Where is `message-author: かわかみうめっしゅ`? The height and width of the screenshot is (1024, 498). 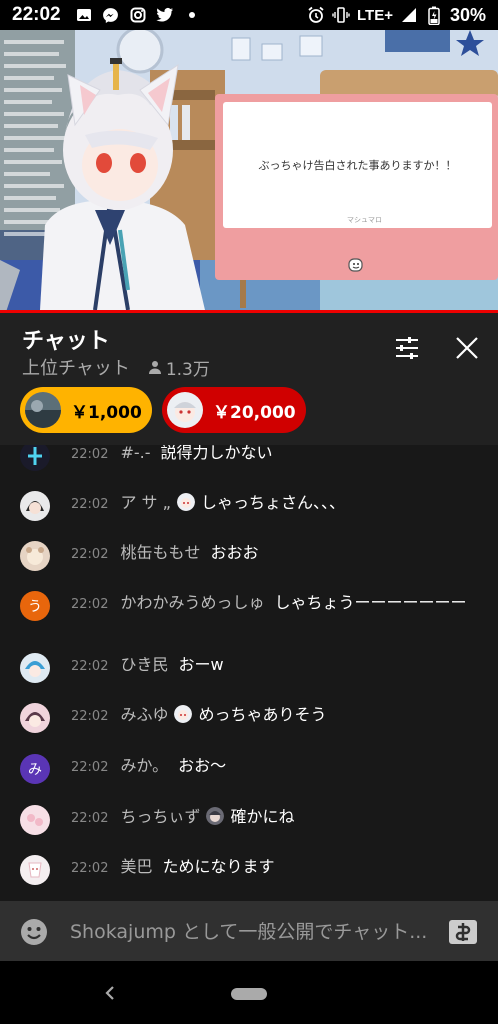
message-author: かわかみうめっしゅ is located at coordinates (192, 602).